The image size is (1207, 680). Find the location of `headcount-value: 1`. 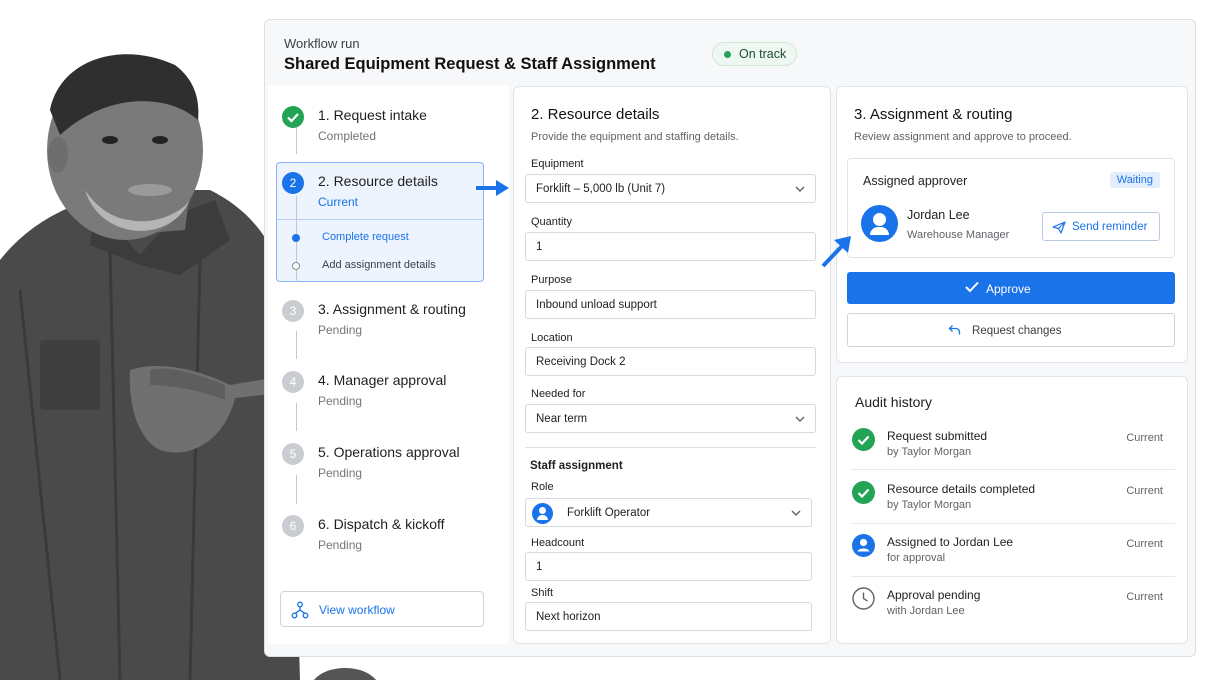

headcount-value: 1 is located at coordinates (539, 567).